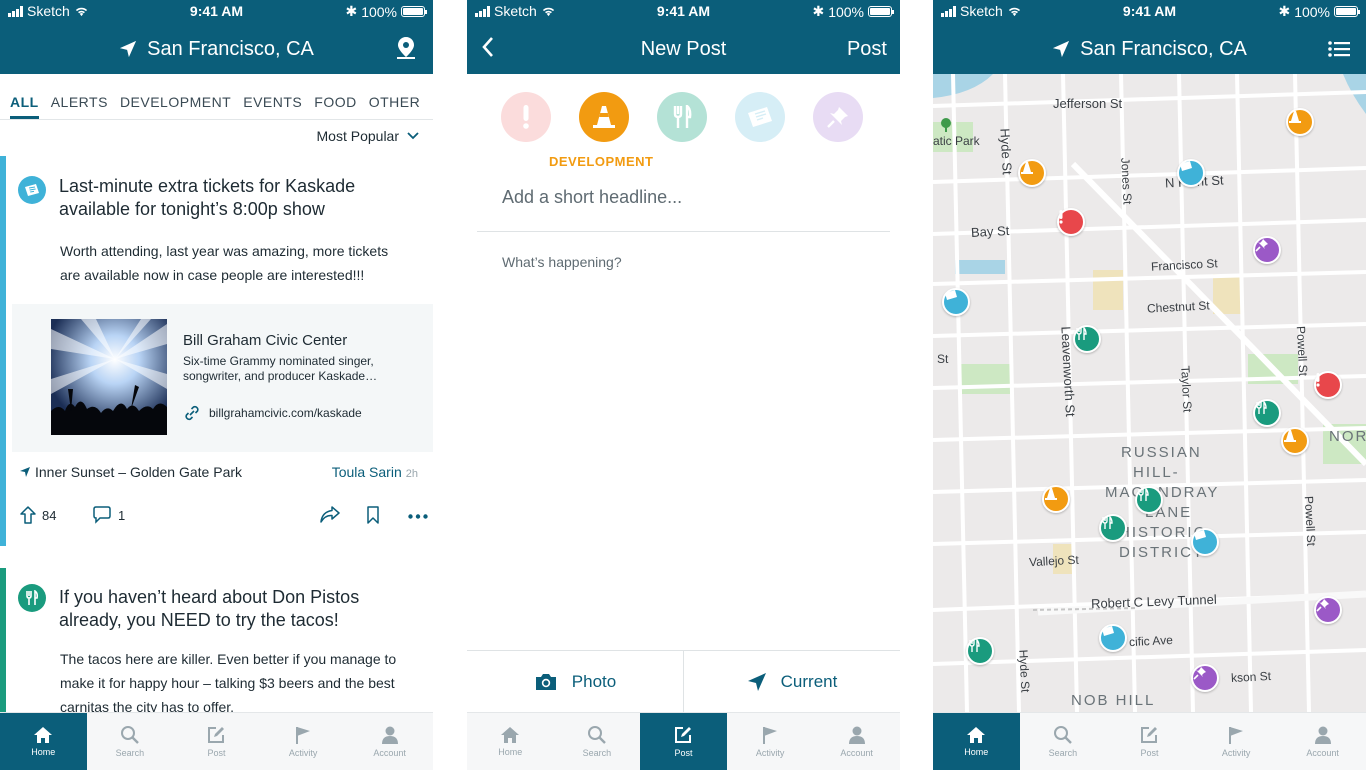 The height and width of the screenshot is (770, 1366). I want to click on post-author: Toula Sarin, so click(367, 472).